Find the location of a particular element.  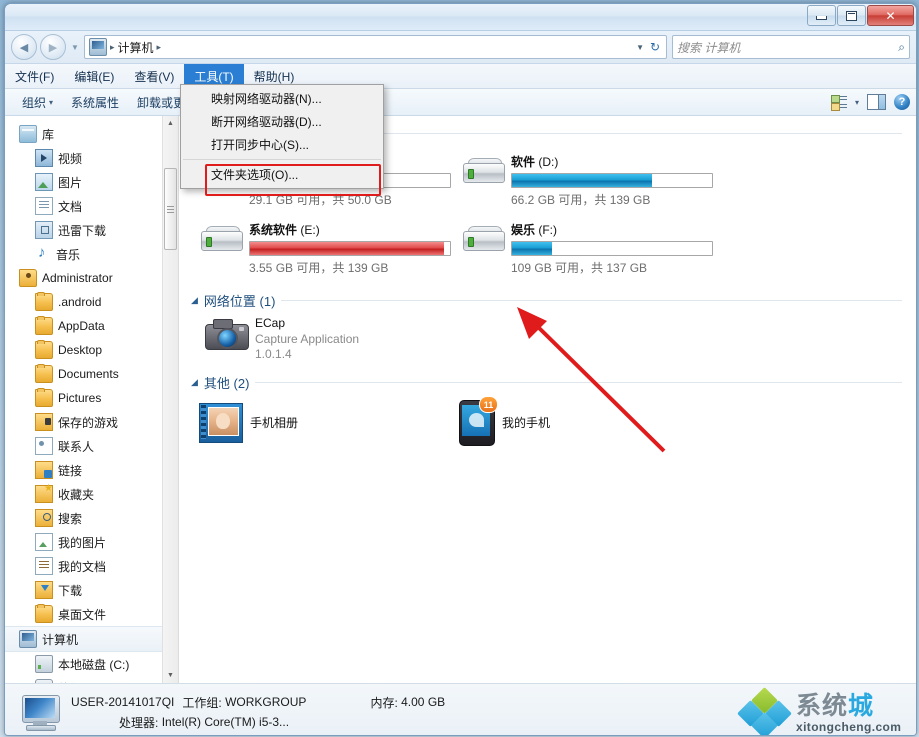

drive-icon is located at coordinates (483, 173).